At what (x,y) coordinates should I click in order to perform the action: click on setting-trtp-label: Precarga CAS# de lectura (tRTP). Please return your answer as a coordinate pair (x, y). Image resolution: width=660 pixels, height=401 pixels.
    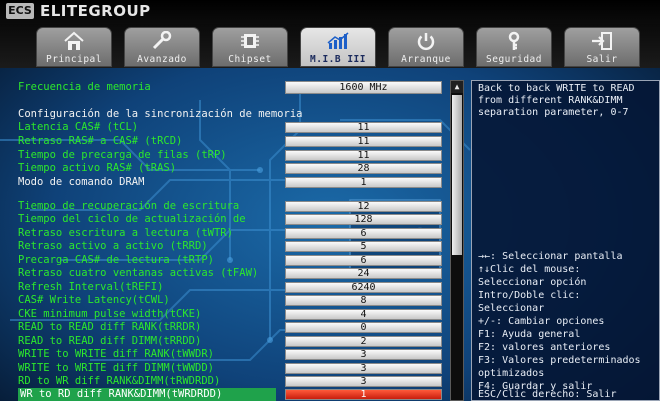
    Looking at the image, I should click on (116, 260).